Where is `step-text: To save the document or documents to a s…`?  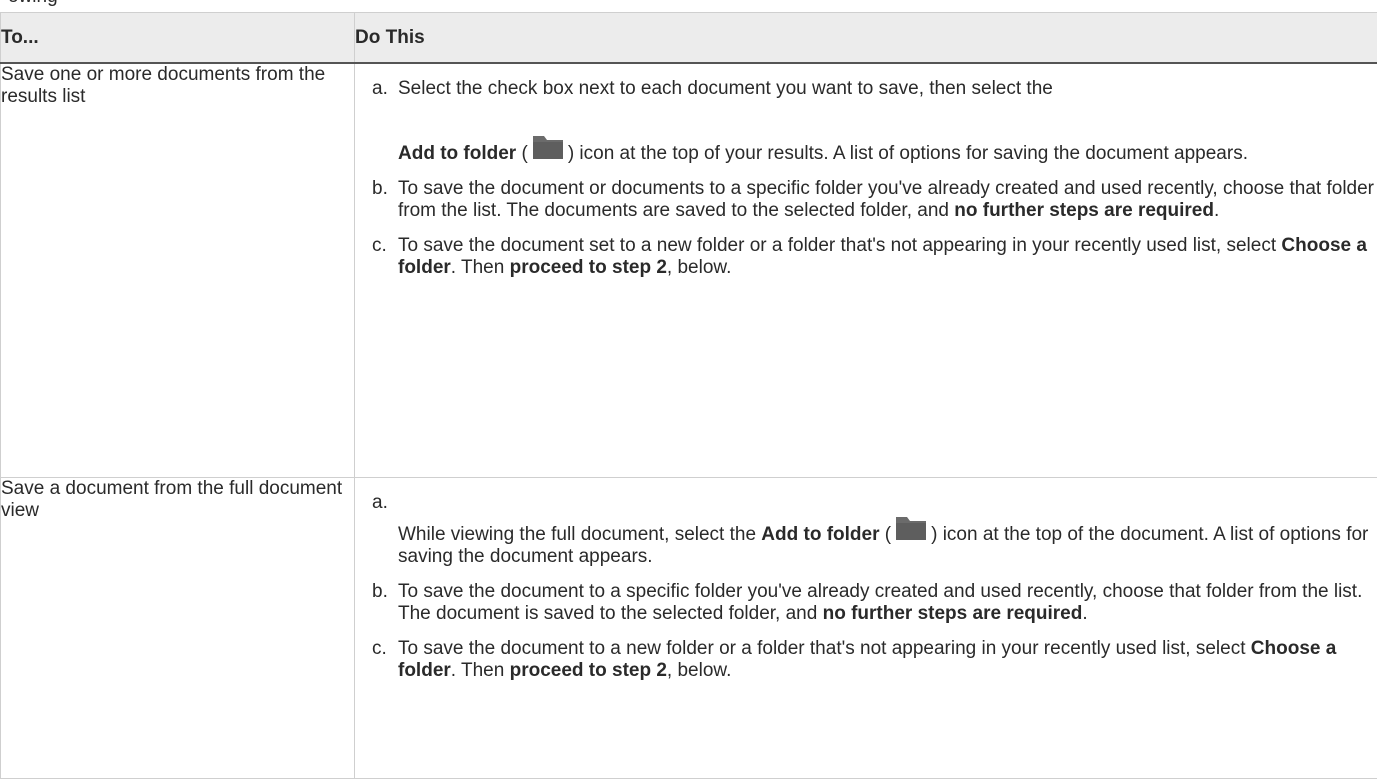
step-text: To save the document or documents to a s… is located at coordinates (887, 200).